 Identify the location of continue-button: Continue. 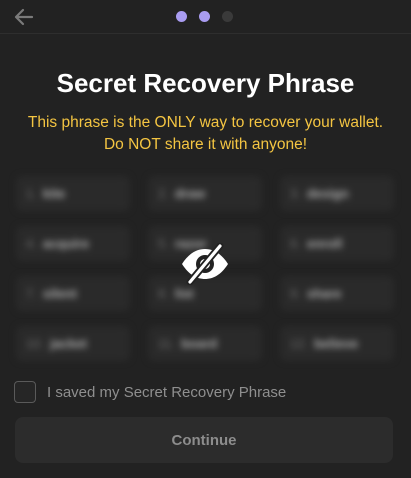
(204, 440).